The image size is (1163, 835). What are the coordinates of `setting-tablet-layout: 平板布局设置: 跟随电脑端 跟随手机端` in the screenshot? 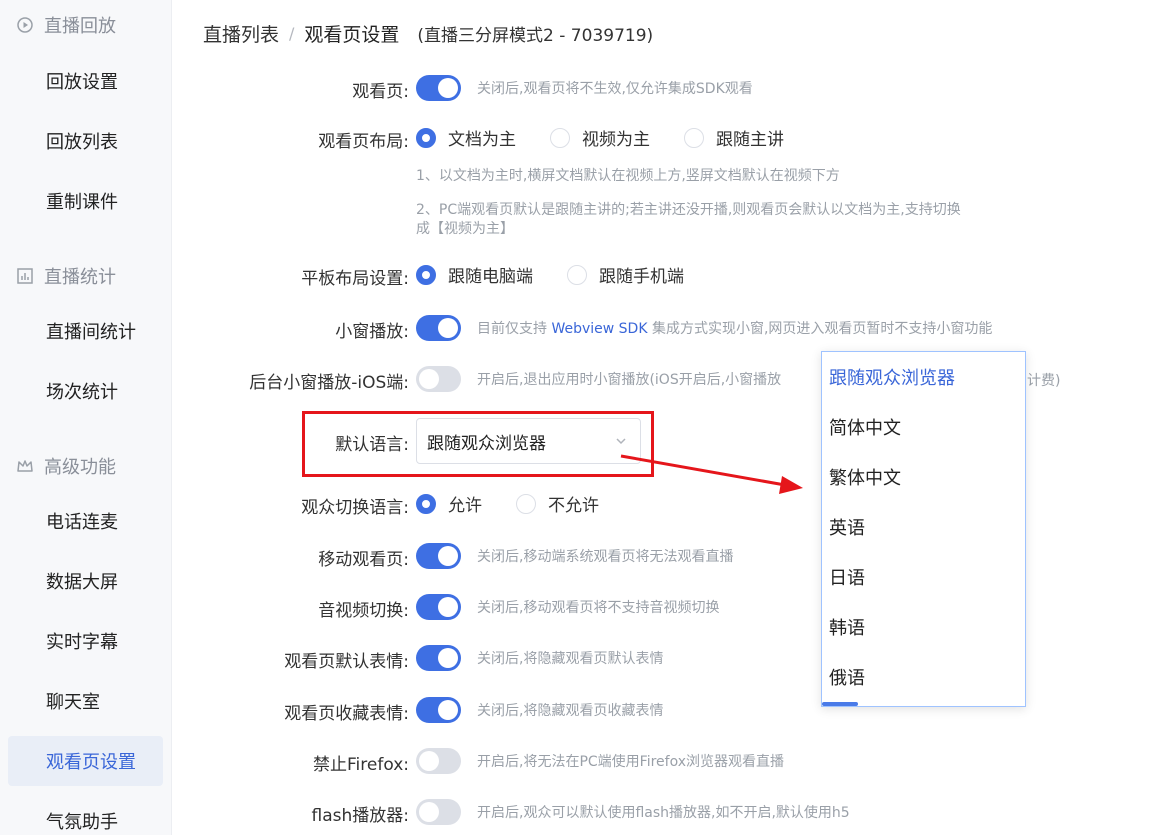 It's located at (668, 275).